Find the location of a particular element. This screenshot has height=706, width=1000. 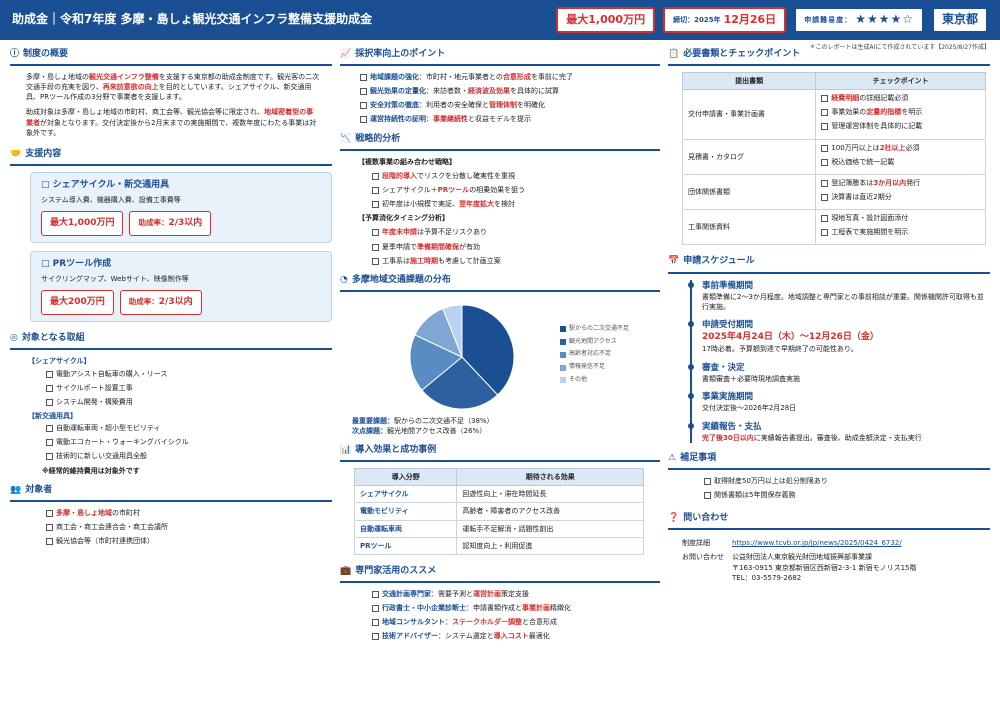

list-item: 夏季申請で準備期間確保が有効 is located at coordinates (516, 247).